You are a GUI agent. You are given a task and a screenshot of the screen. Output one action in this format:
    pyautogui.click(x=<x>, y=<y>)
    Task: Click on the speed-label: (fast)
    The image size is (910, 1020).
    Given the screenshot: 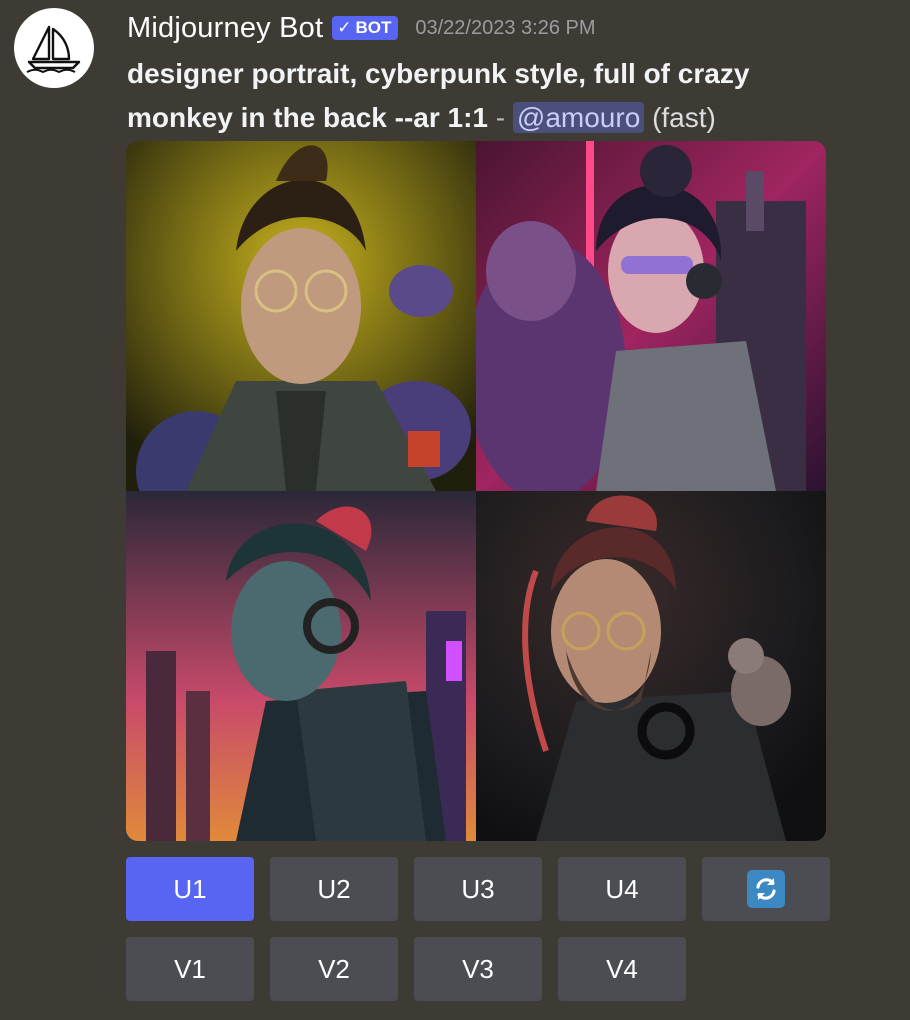 What is the action you would take?
    pyautogui.click(x=684, y=117)
    